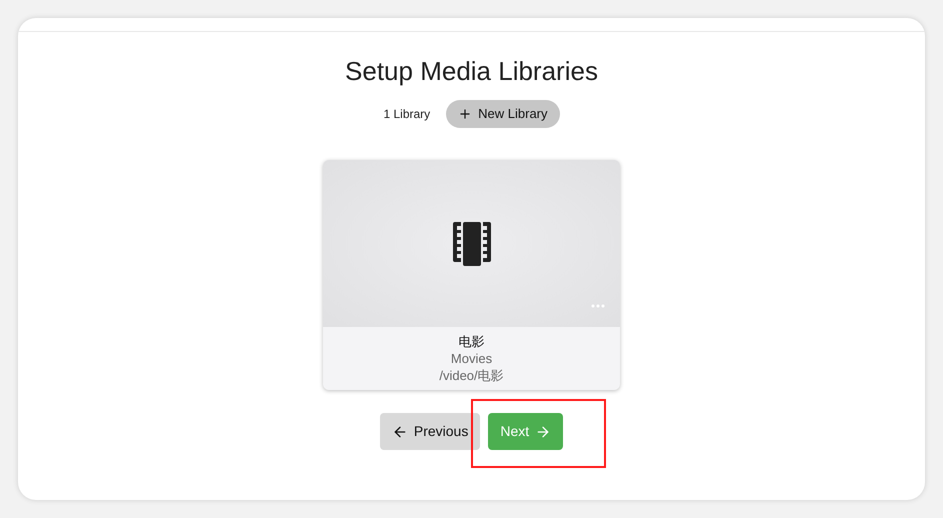  What do you see at coordinates (465, 114) in the screenshot?
I see `plus-icon` at bounding box center [465, 114].